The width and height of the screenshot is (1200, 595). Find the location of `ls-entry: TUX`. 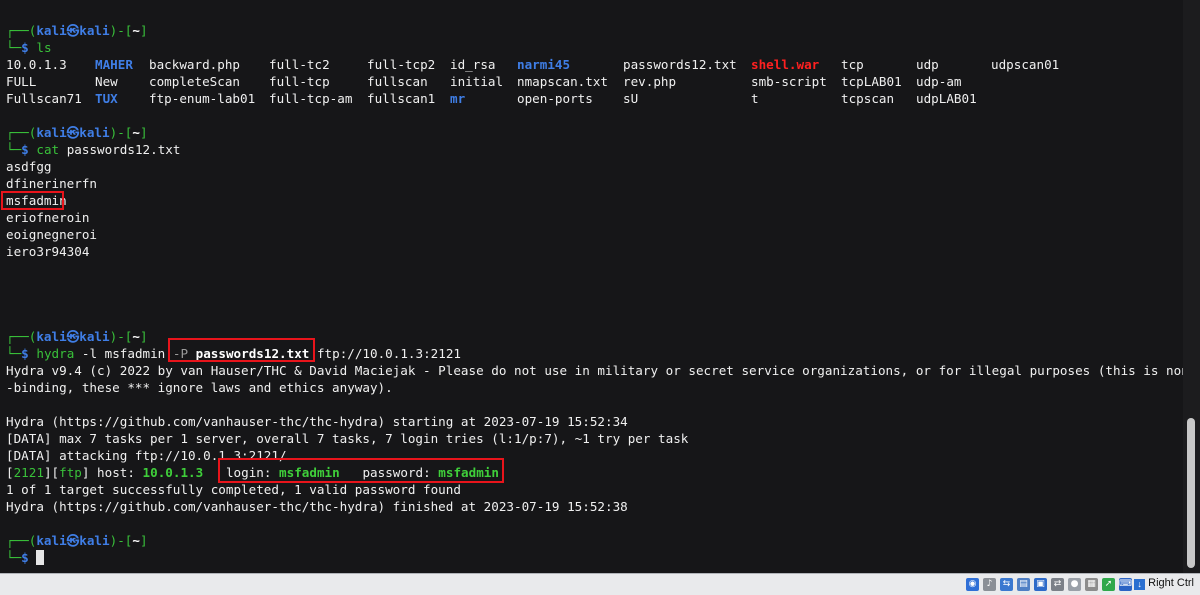

ls-entry: TUX is located at coordinates (106, 98).